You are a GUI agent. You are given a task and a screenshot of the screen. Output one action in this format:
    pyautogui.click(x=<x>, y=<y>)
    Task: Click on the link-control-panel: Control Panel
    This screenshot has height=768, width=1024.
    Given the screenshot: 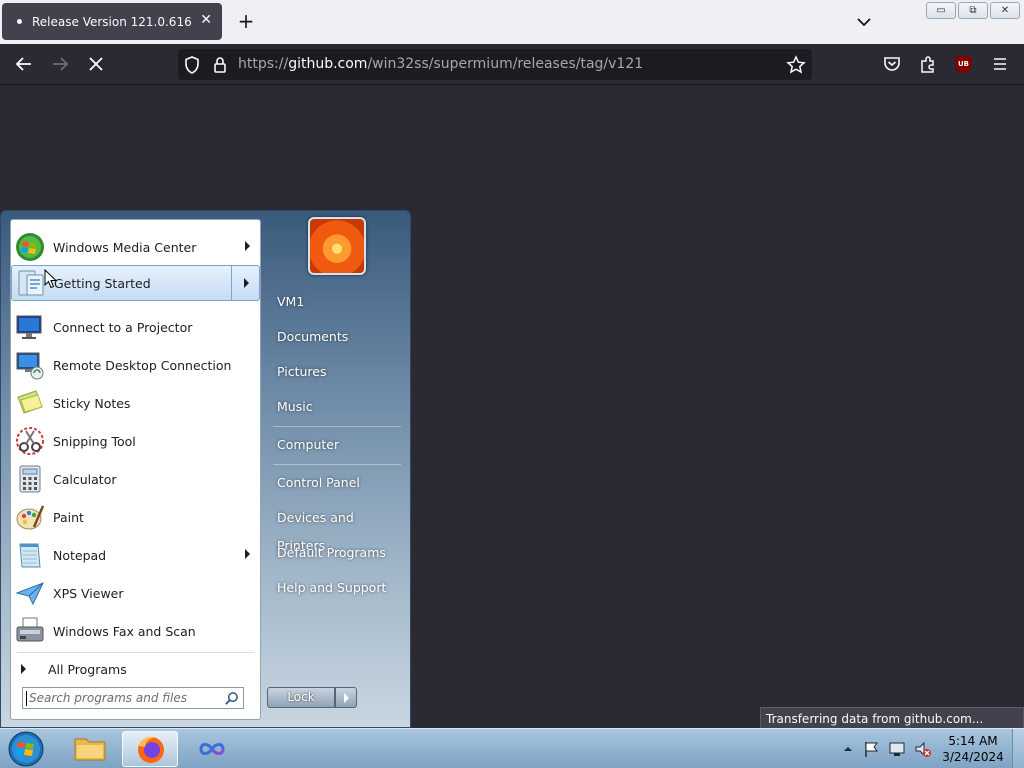 What is the action you would take?
    pyautogui.click(x=335, y=483)
    